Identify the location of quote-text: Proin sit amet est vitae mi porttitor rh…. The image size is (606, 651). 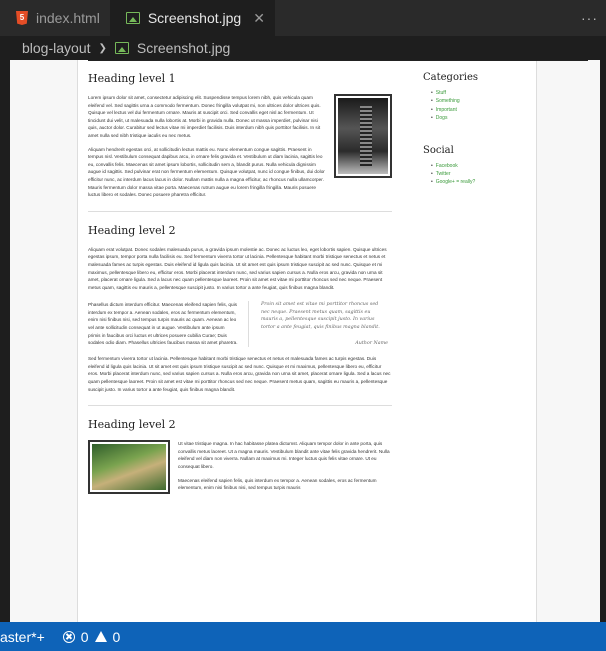
(320, 316).